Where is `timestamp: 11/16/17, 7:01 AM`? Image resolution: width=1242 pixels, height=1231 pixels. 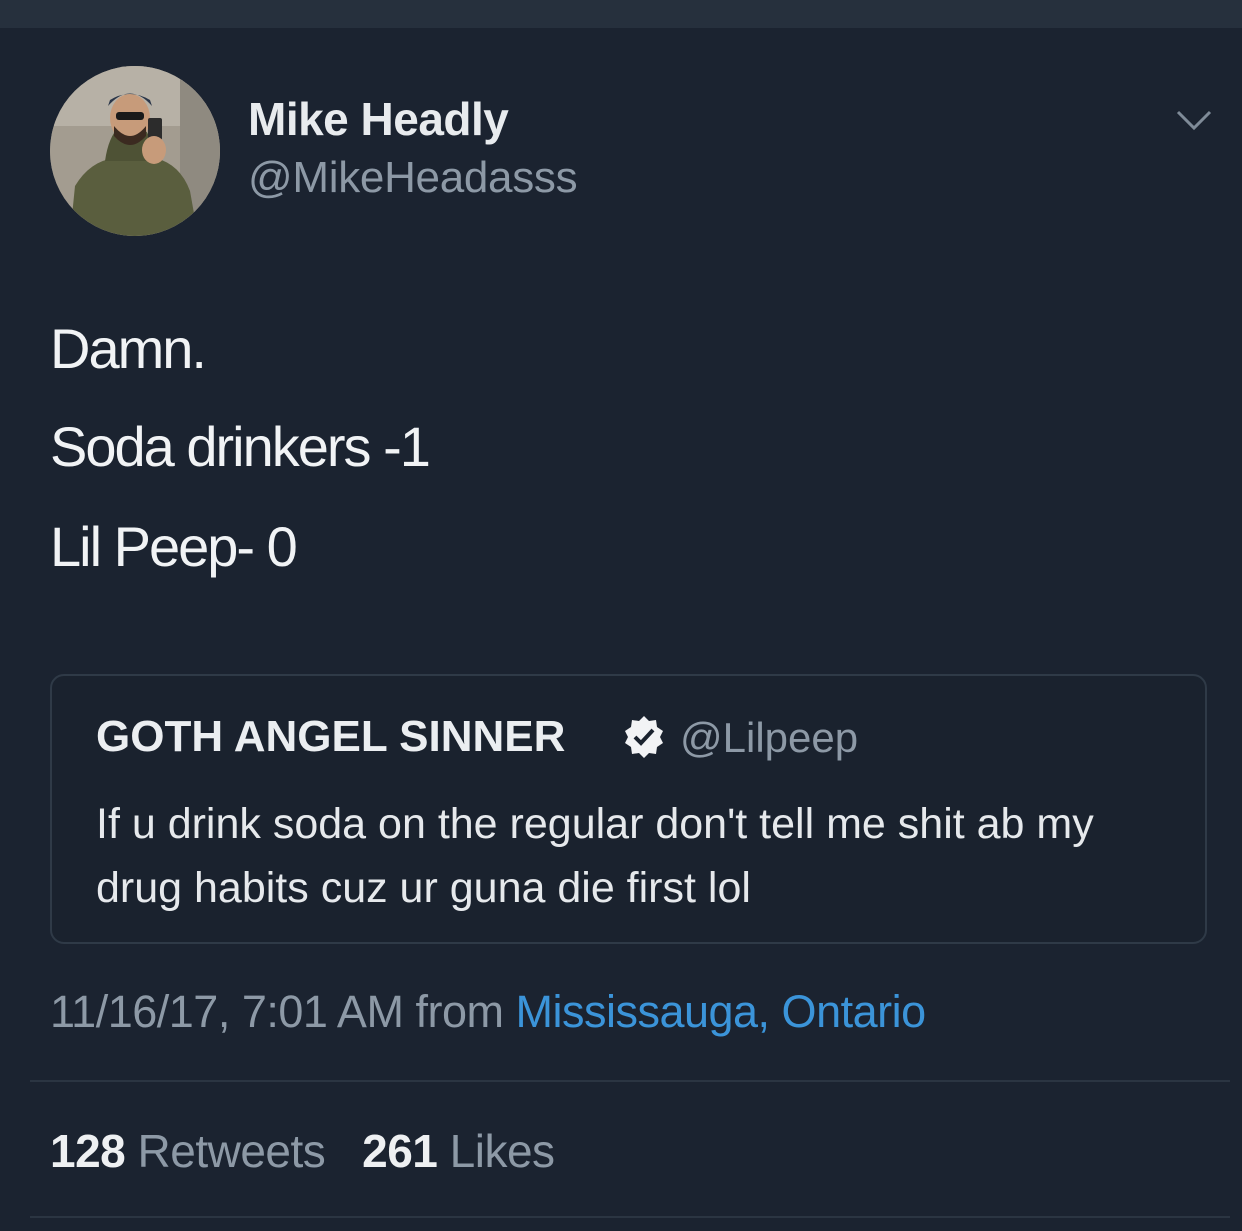
timestamp: 11/16/17, 7:01 AM is located at coordinates (227, 1011).